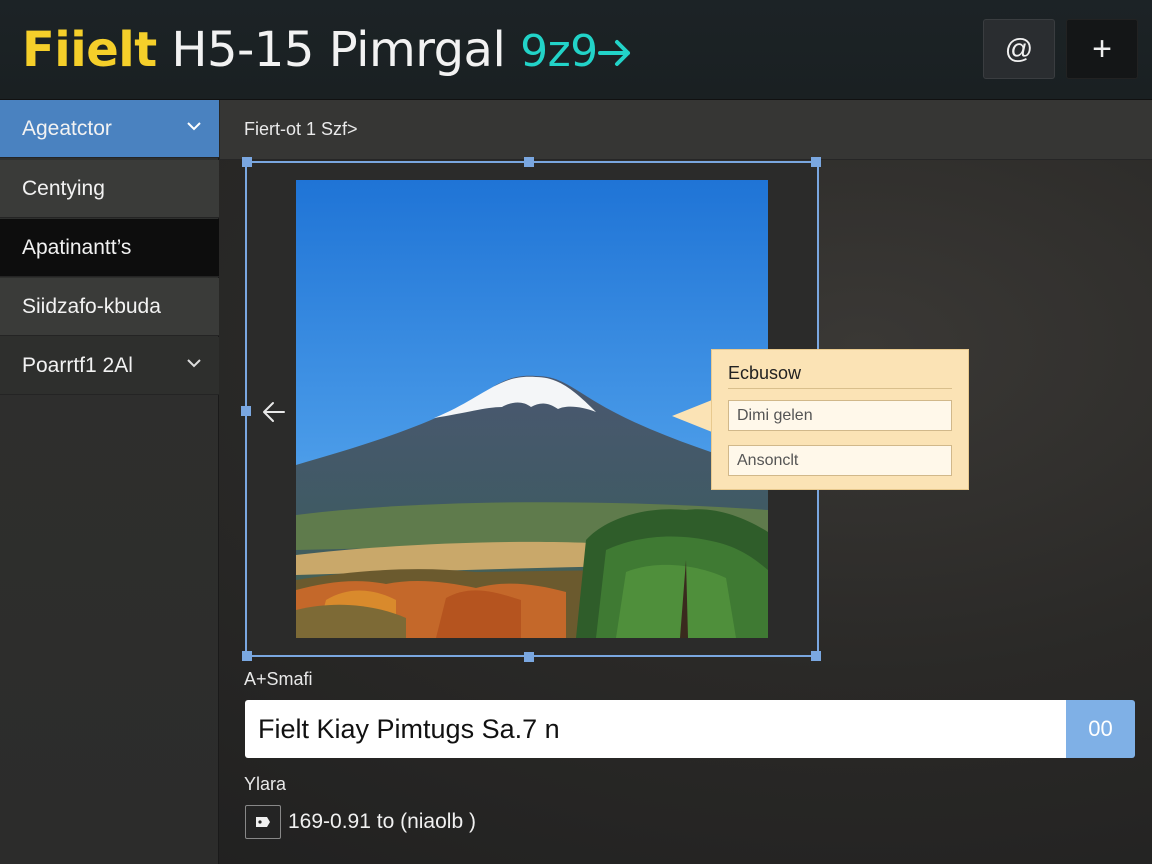 The width and height of the screenshot is (1152, 864). What do you see at coordinates (816, 162) in the screenshot?
I see `resize-handle-top-right` at bounding box center [816, 162].